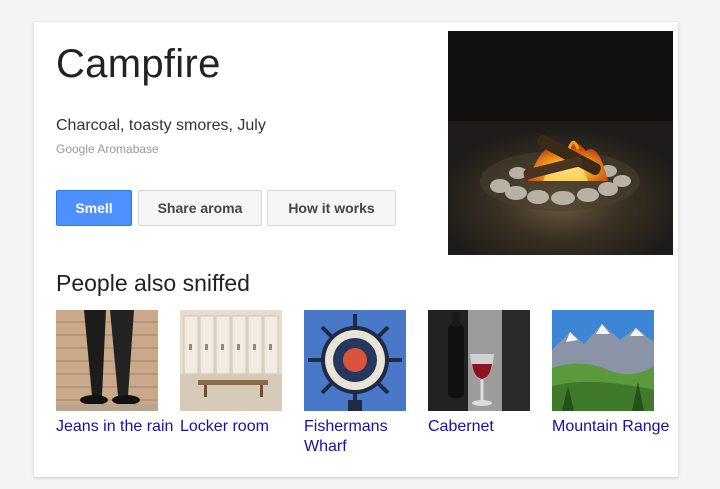 The width and height of the screenshot is (720, 489). What do you see at coordinates (107, 149) in the screenshot?
I see `entity-source: Google Aromabase` at bounding box center [107, 149].